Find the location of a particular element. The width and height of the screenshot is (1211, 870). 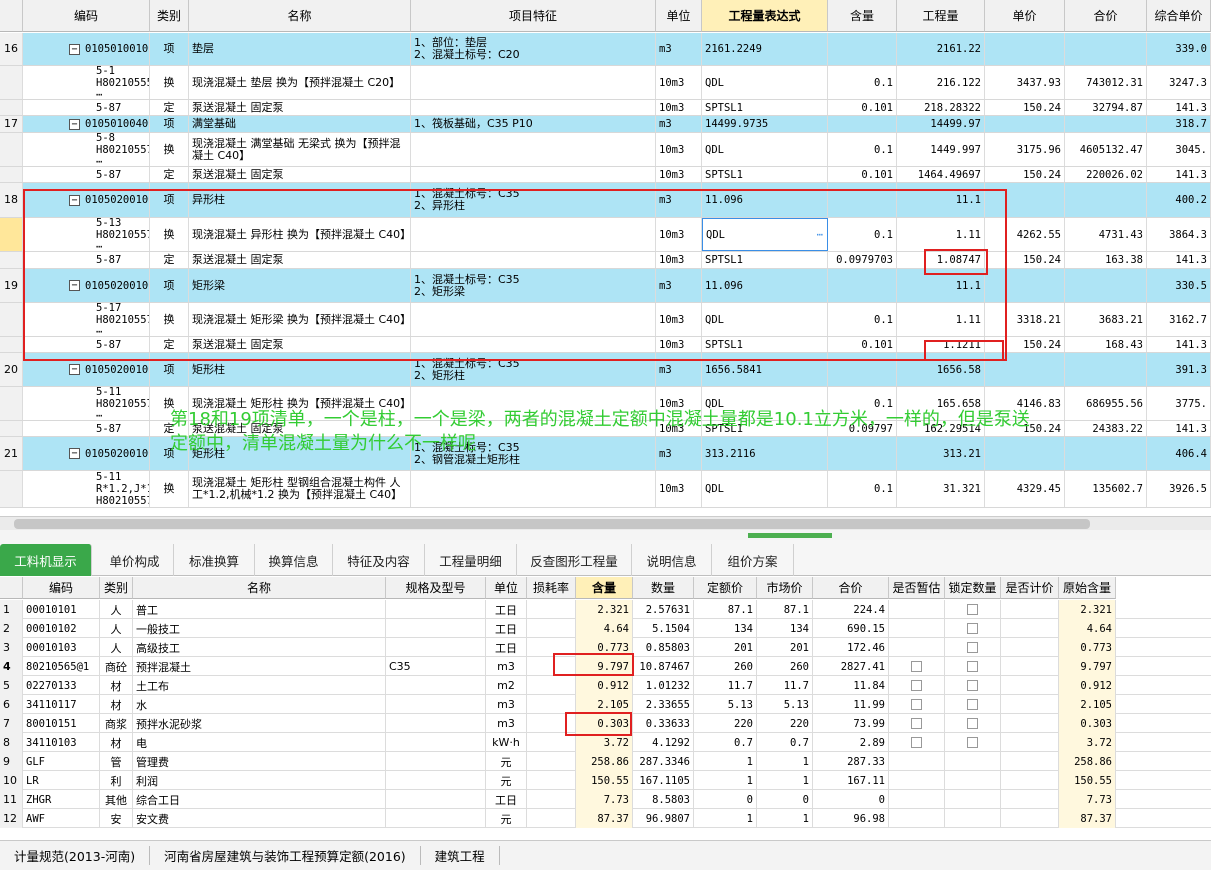

cell-price: 4329.45 is located at coordinates (1025, 489).